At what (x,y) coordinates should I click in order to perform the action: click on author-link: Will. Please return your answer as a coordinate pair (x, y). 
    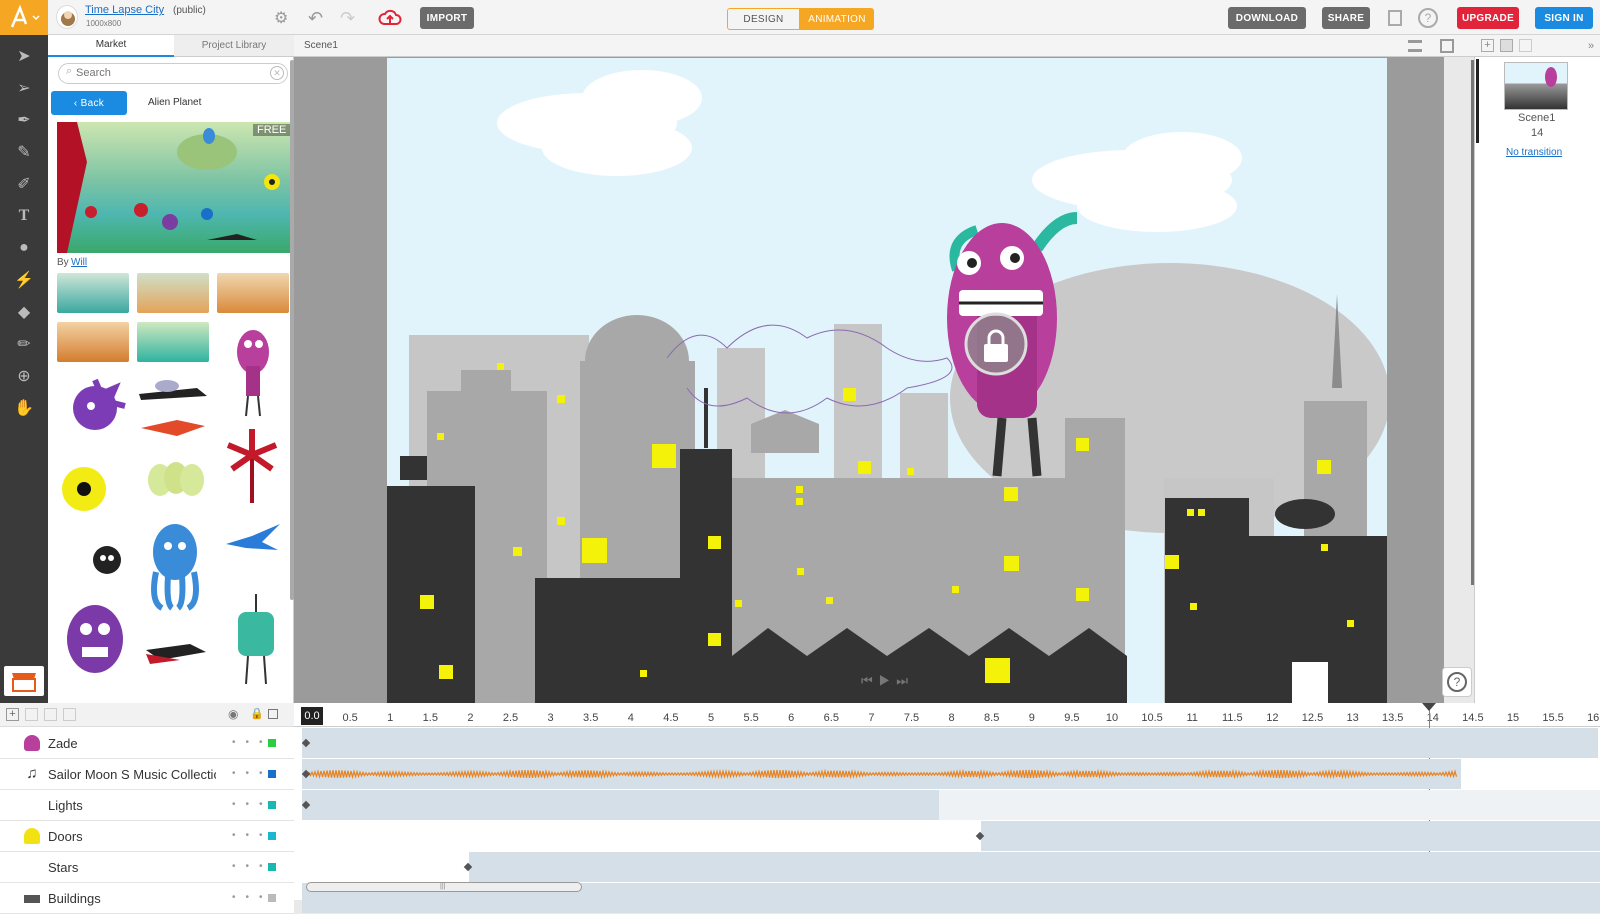
    Looking at the image, I should click on (79, 262).